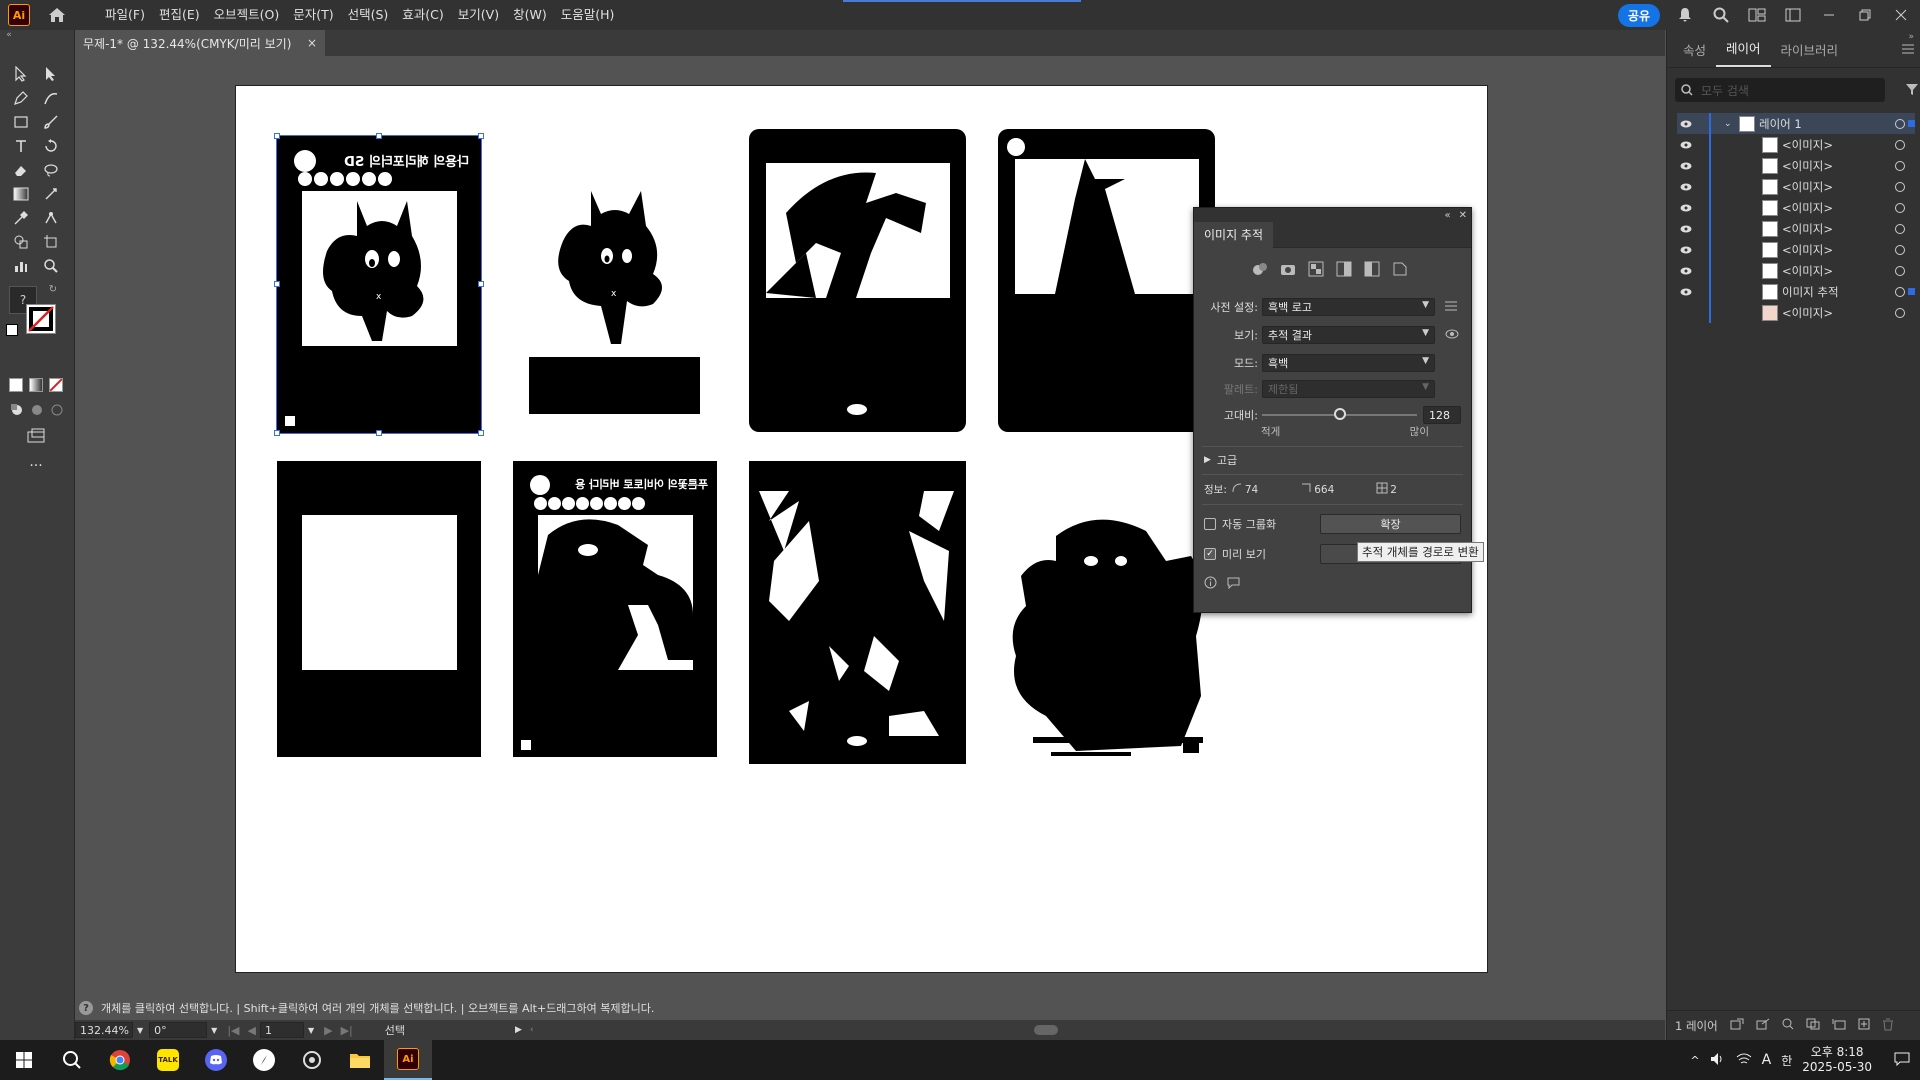 The height and width of the screenshot is (1080, 1920). I want to click on app-compass-icon, so click(264, 1060).